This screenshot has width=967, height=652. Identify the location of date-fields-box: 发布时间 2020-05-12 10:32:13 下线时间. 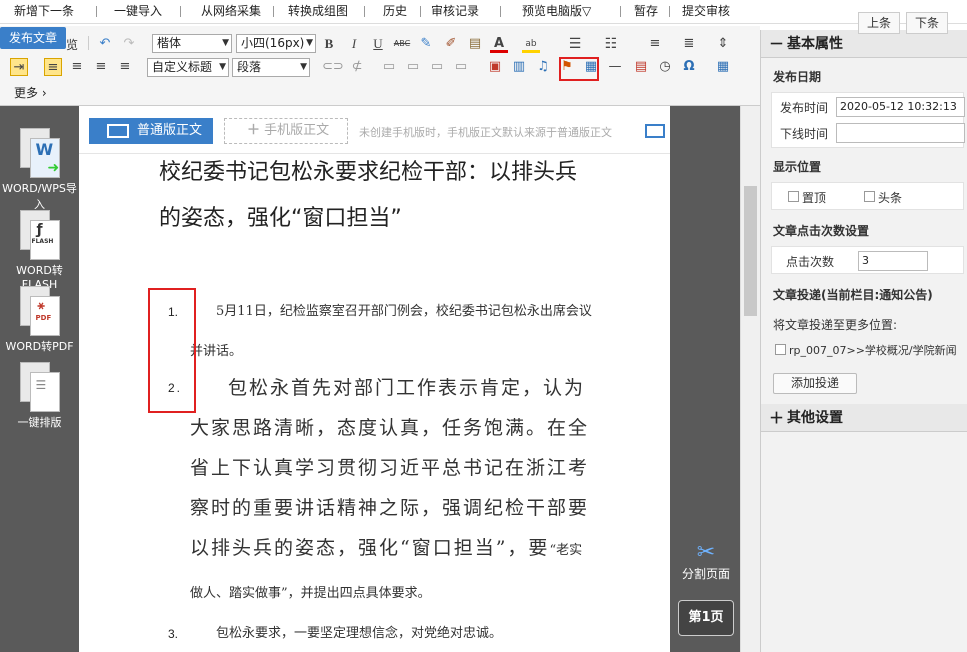
(868, 120).